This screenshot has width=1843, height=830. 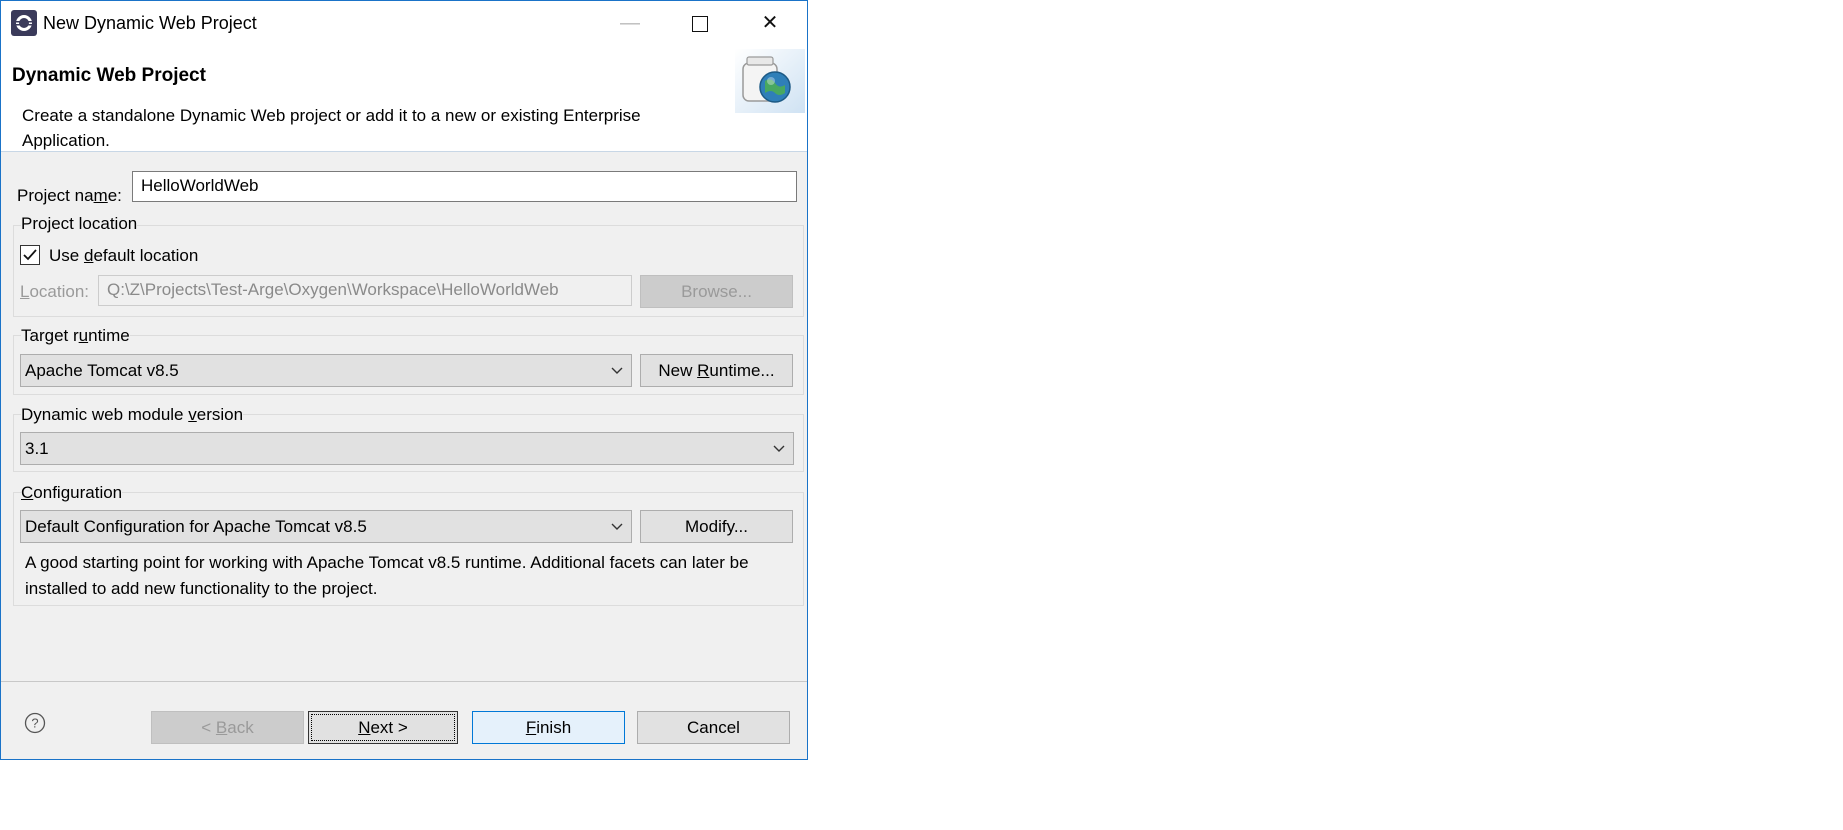 I want to click on target-runtime-title: Target runtime, so click(x=75, y=336).